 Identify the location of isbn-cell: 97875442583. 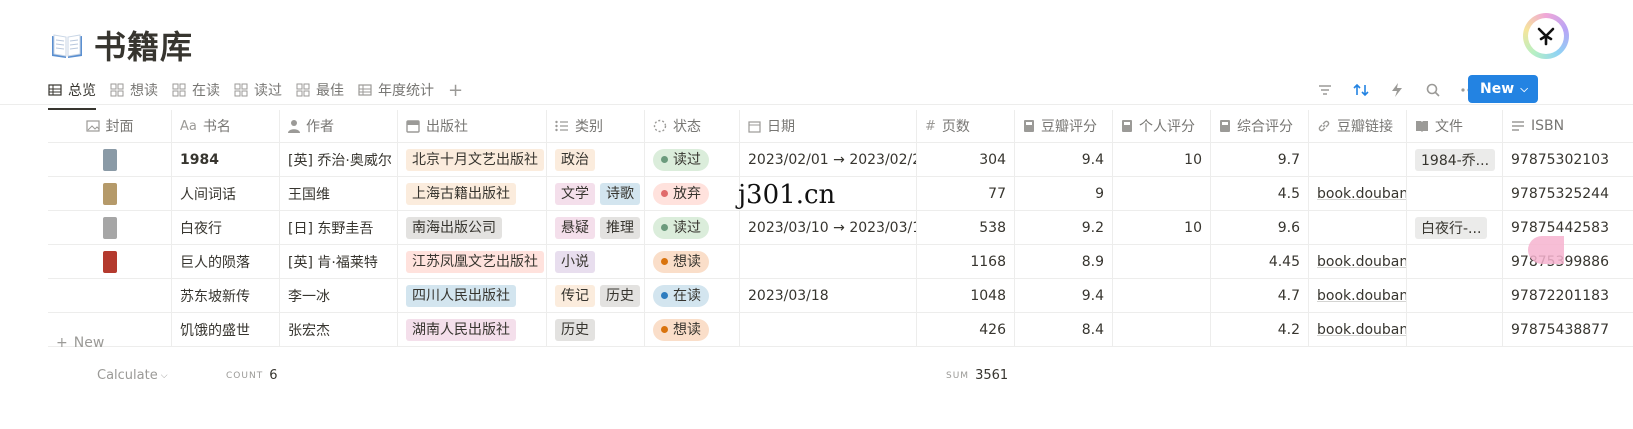
(1568, 227).